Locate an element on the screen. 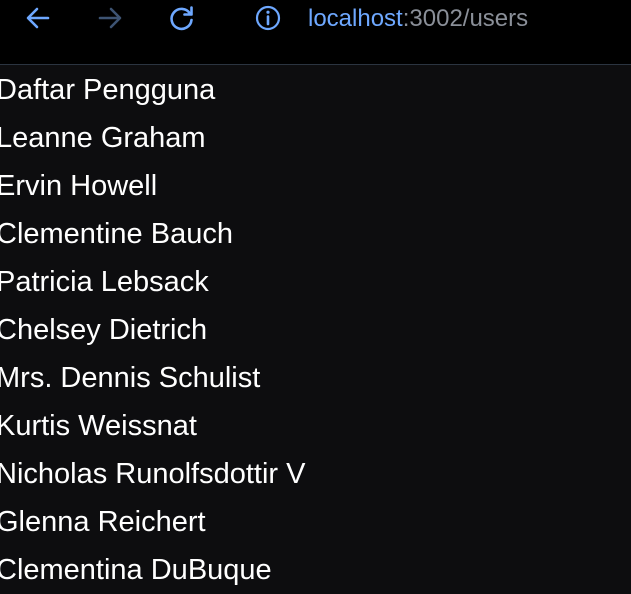  address-host: localhost is located at coordinates (355, 18).